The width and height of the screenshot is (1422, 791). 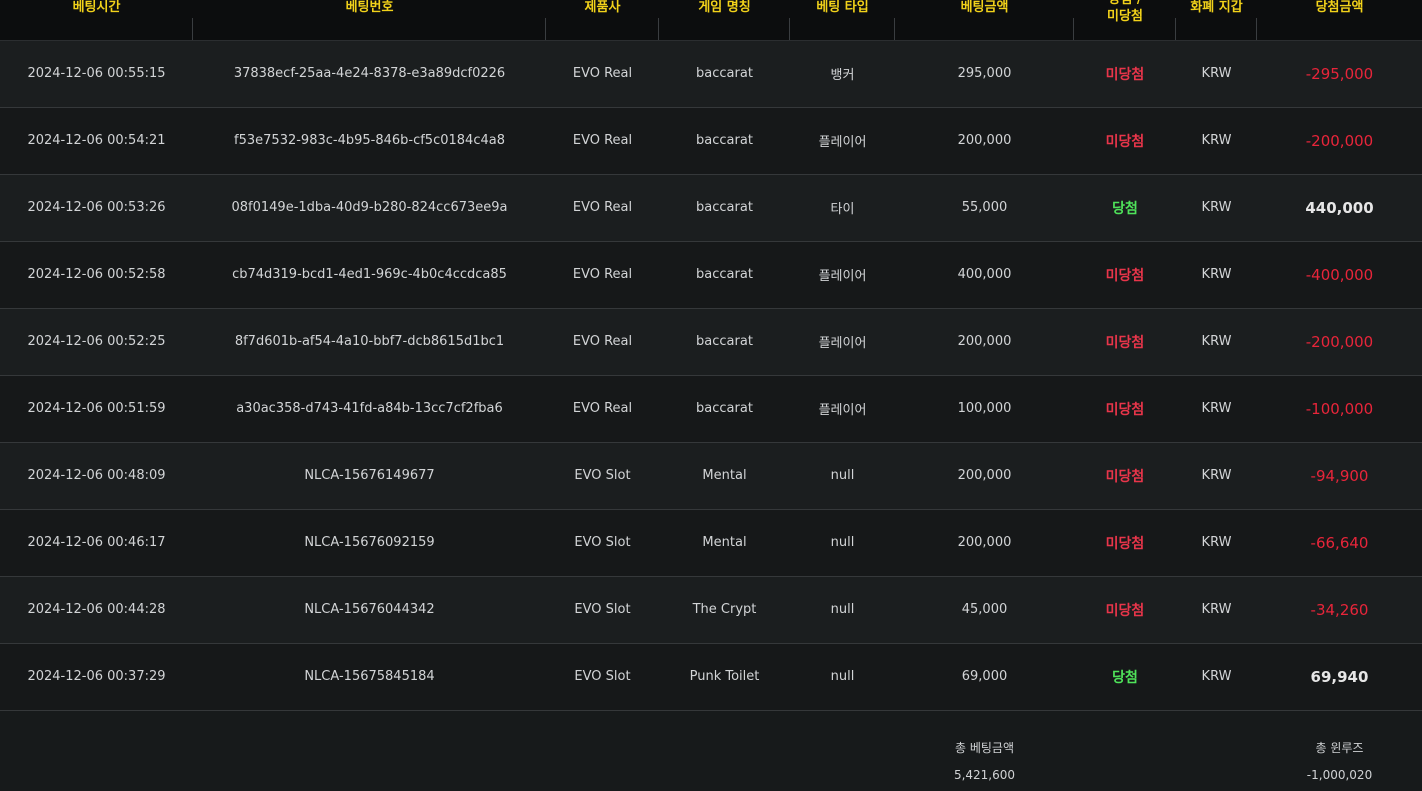 I want to click on bet-id-cell: NLCA-15676092159, so click(x=369, y=543).